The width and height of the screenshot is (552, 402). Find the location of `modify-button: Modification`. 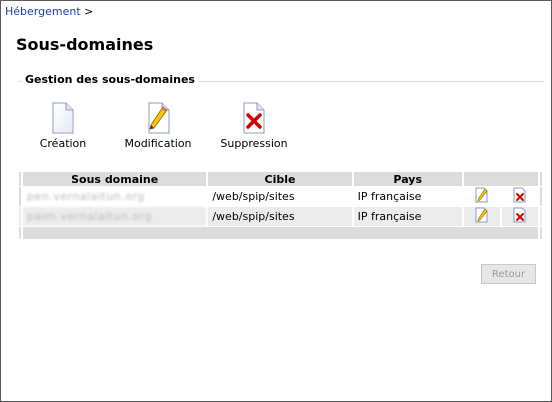

modify-button: Modification is located at coordinates (158, 126).